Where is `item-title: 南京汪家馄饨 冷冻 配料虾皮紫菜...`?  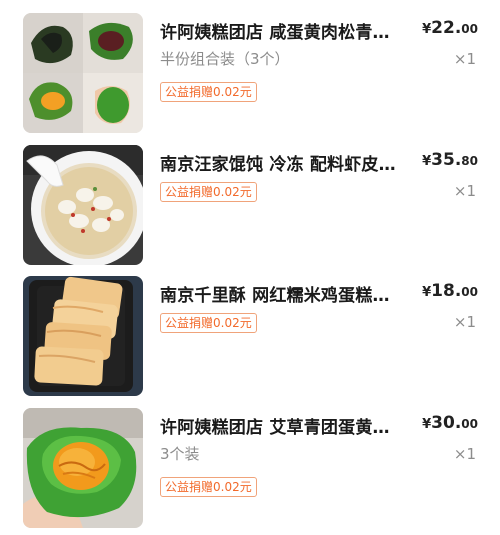 item-title: 南京汪家馄饨 冷冻 配料虾皮紫菜... is located at coordinates (280, 162).